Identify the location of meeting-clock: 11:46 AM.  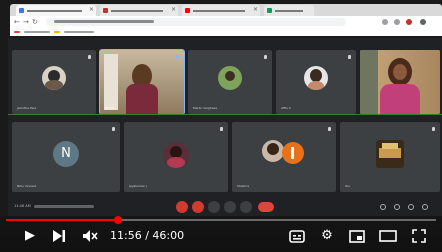
(22, 206).